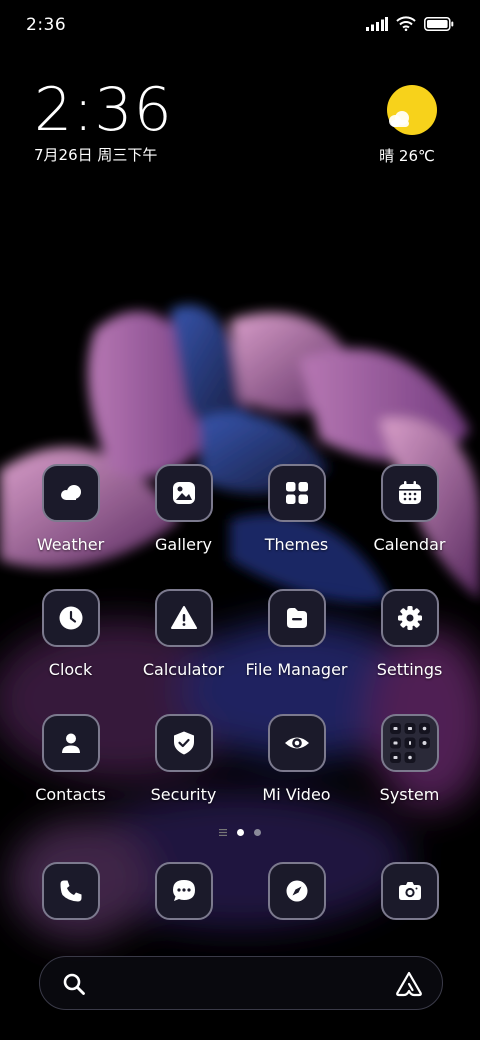 Image resolution: width=480 pixels, height=1040 pixels. I want to click on camera-icon, so click(409, 891).